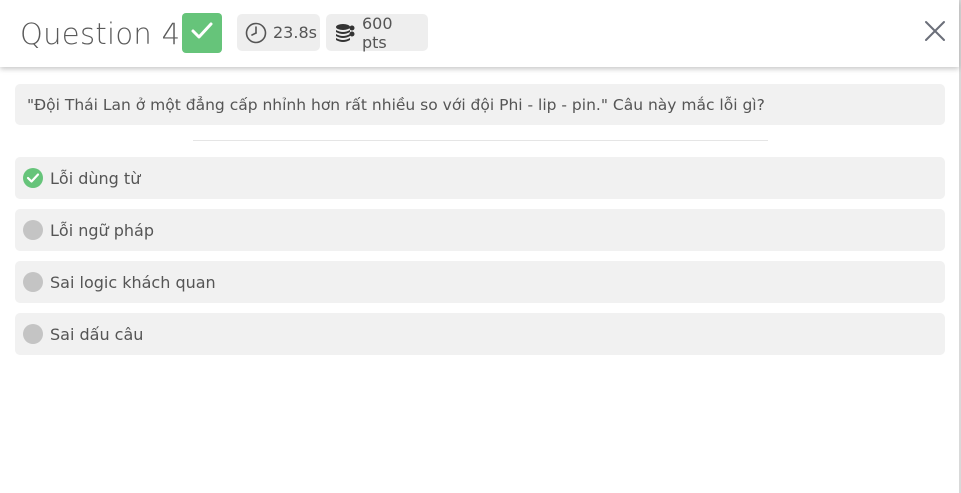 The image size is (961, 493). I want to click on answer-option-label: Sai dấu câu, so click(97, 334).